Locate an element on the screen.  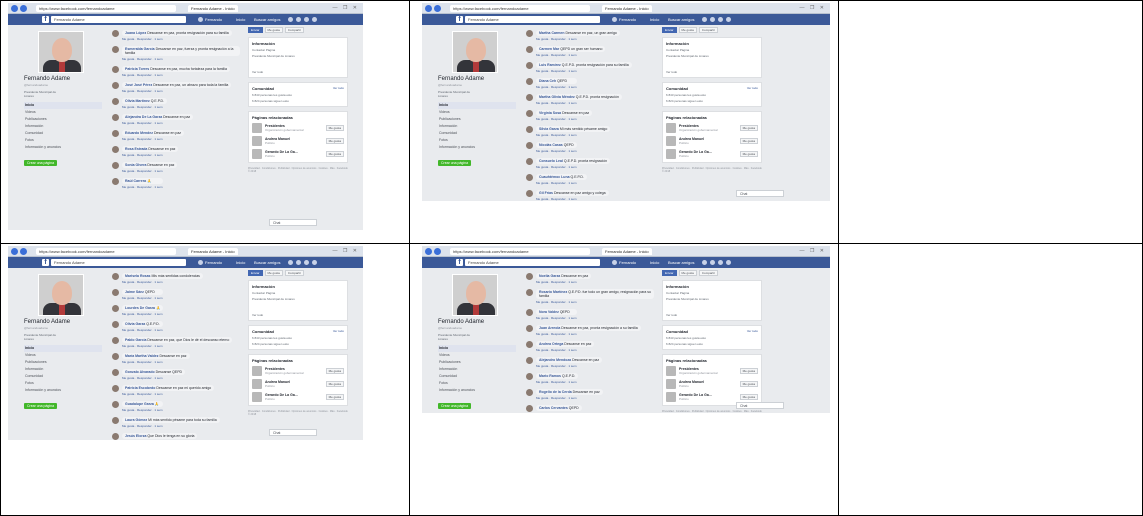
comment-author: Juan Arreola is located at coordinates (549, 328).